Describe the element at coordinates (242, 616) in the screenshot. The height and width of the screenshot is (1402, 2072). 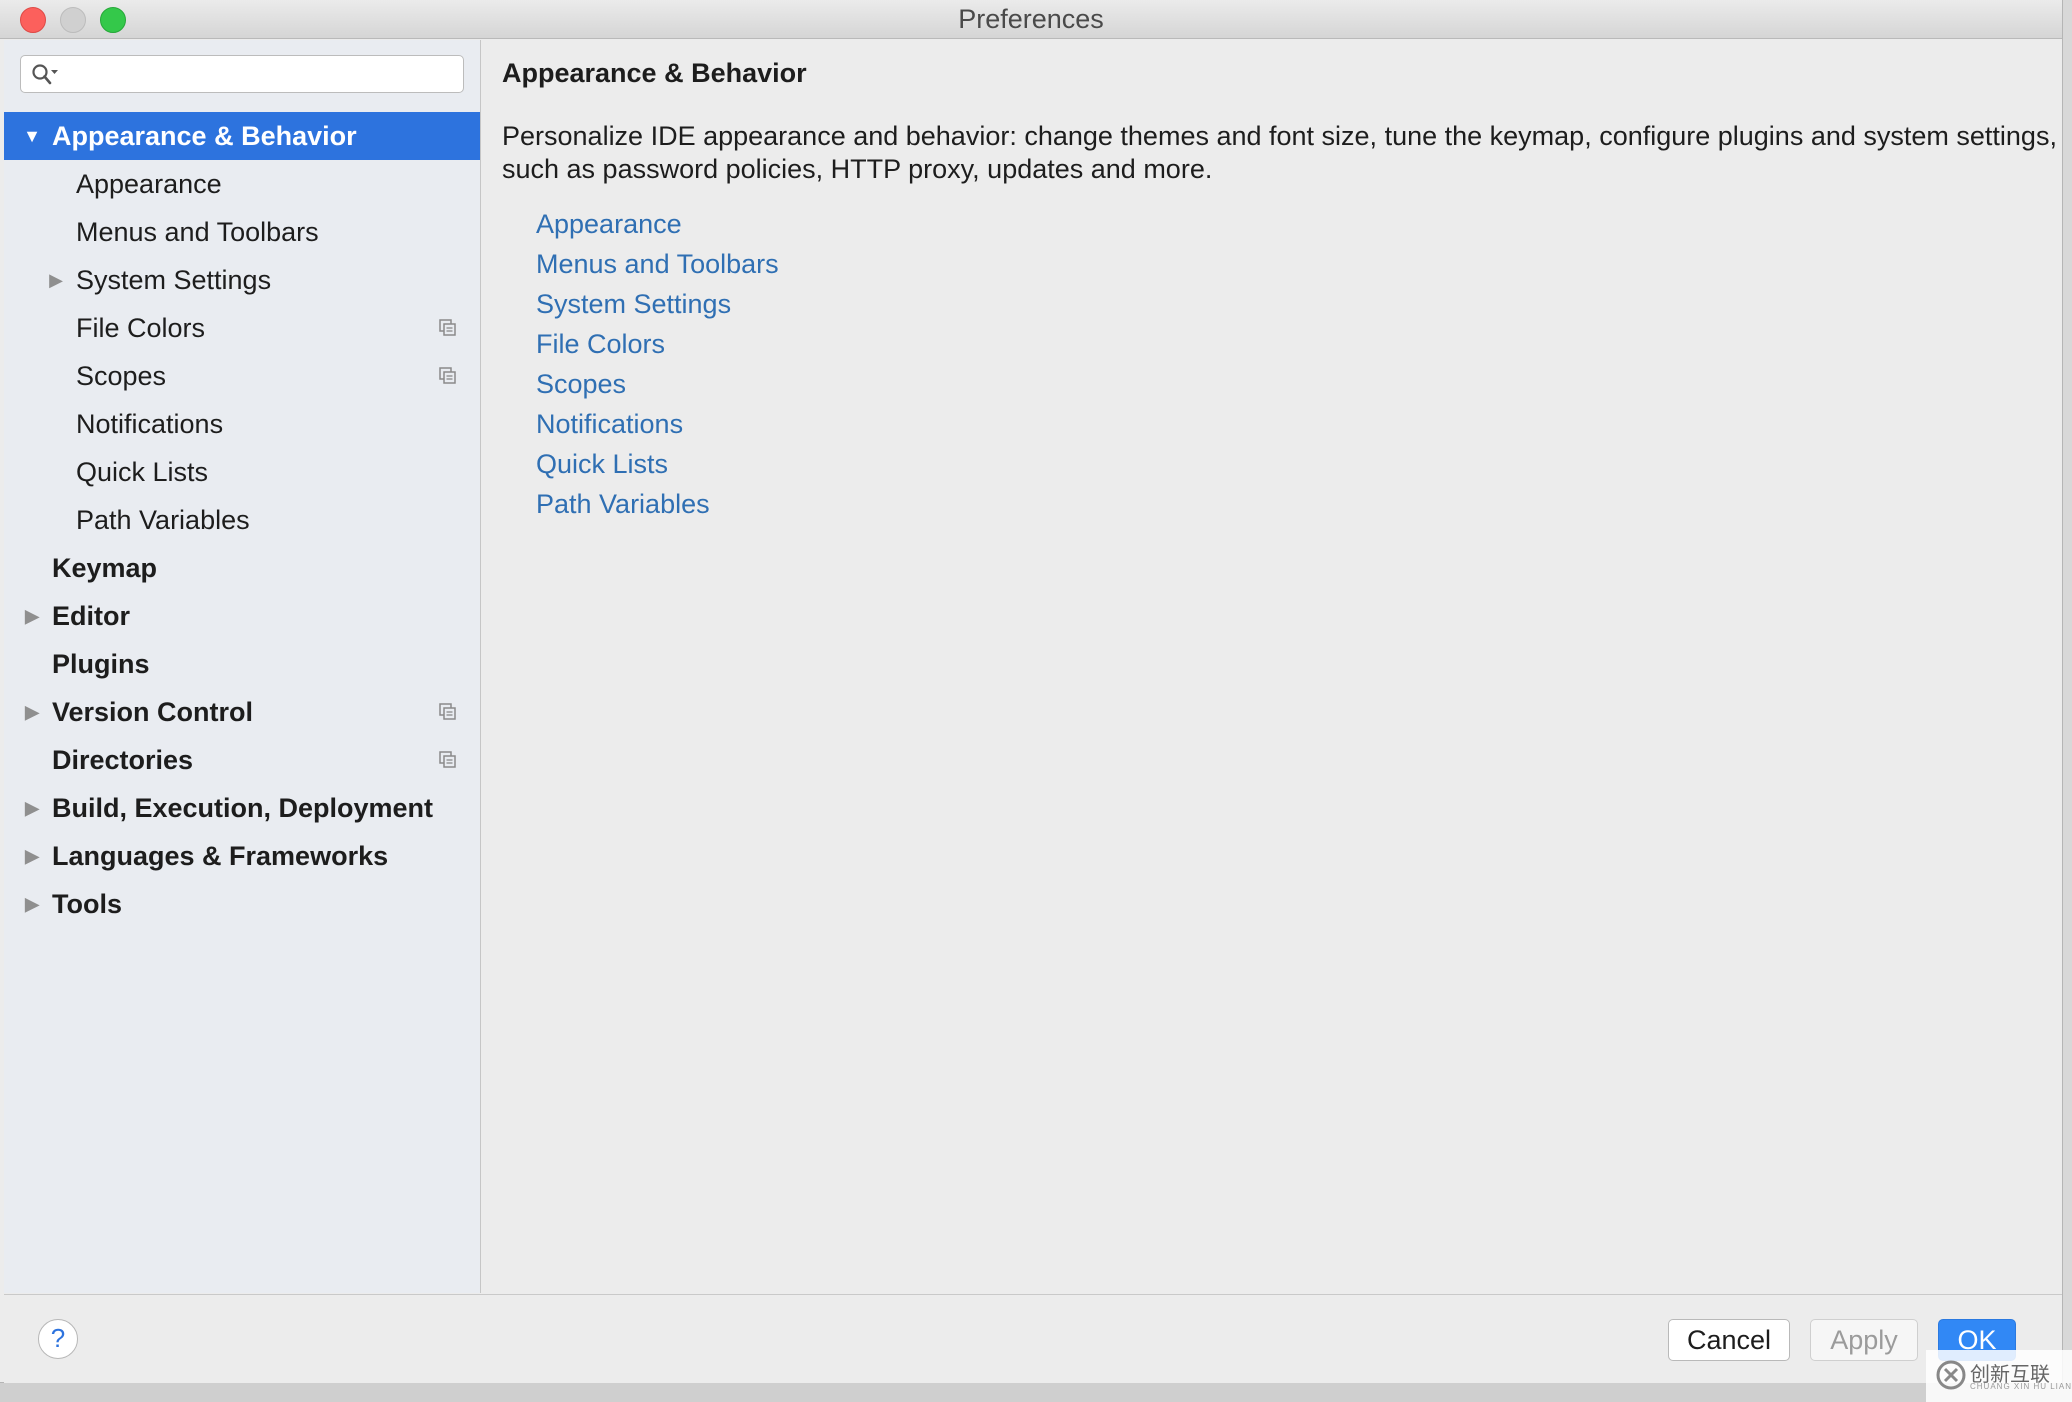
I see `tree-item-editor: ▶ Editor` at that location.